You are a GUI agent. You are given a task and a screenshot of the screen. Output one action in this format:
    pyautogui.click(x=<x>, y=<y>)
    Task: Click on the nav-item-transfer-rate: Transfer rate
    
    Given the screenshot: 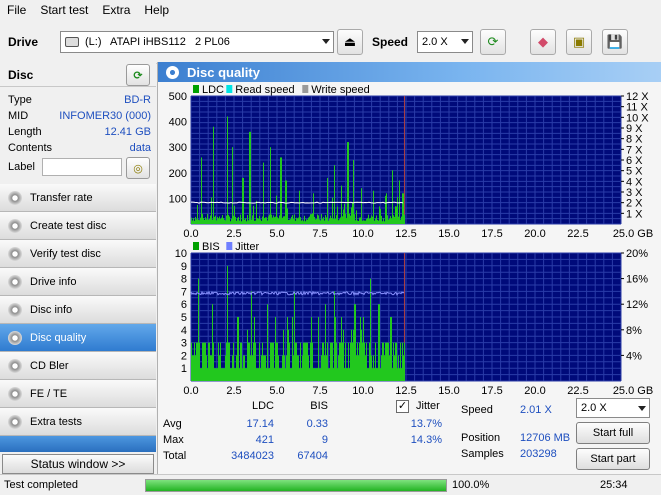 What is the action you would take?
    pyautogui.click(x=78, y=198)
    